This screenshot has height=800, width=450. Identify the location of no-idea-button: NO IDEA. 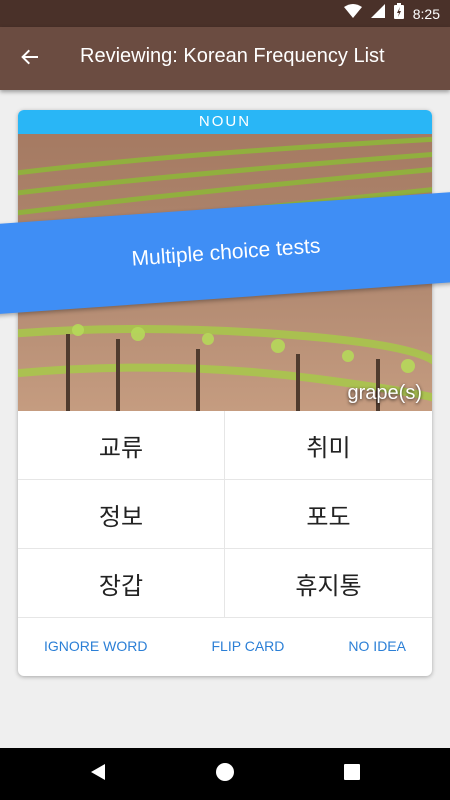
(377, 646).